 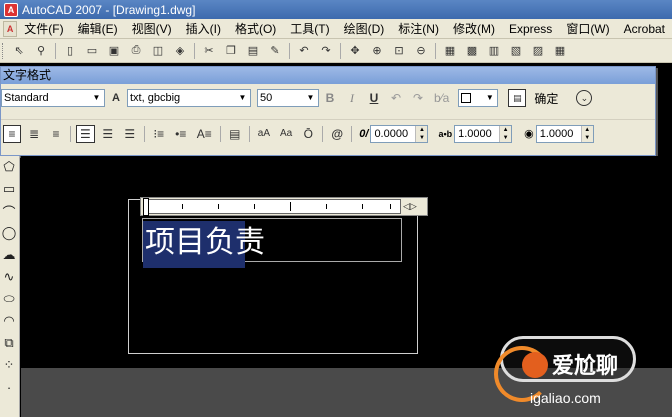 I want to click on menu-express: Express, so click(x=530, y=29).